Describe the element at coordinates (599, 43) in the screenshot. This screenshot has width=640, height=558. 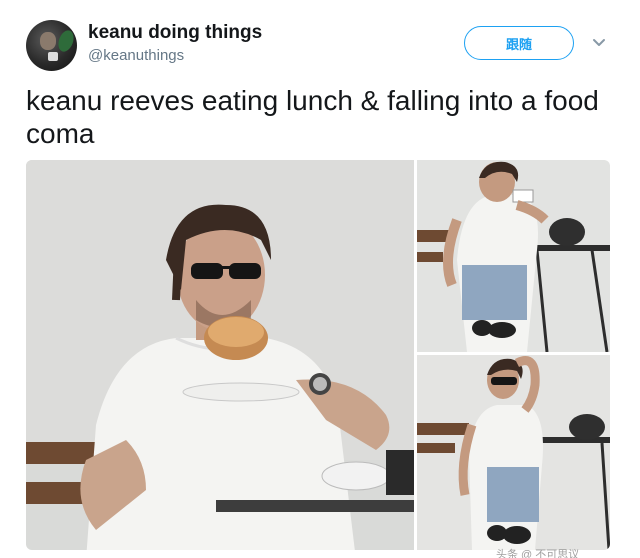
I see `chevron-down-icon` at that location.